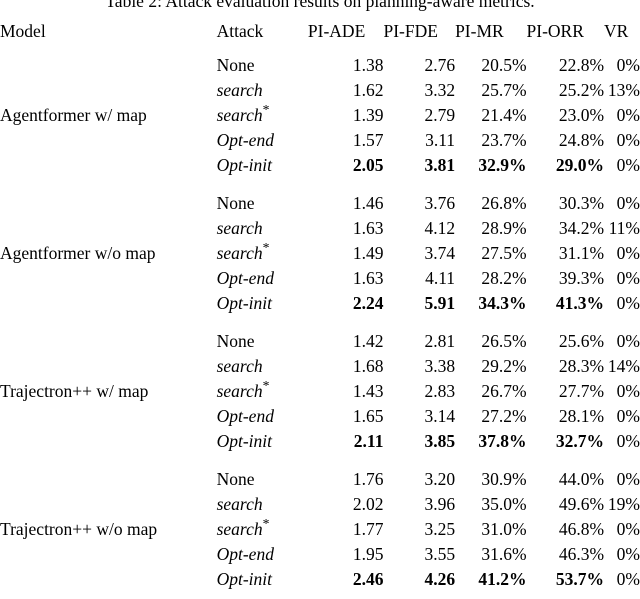 Image resolution: width=640 pixels, height=599 pixels. What do you see at coordinates (504, 140) in the screenshot?
I see `cell-pi-mr: 23.7%` at bounding box center [504, 140].